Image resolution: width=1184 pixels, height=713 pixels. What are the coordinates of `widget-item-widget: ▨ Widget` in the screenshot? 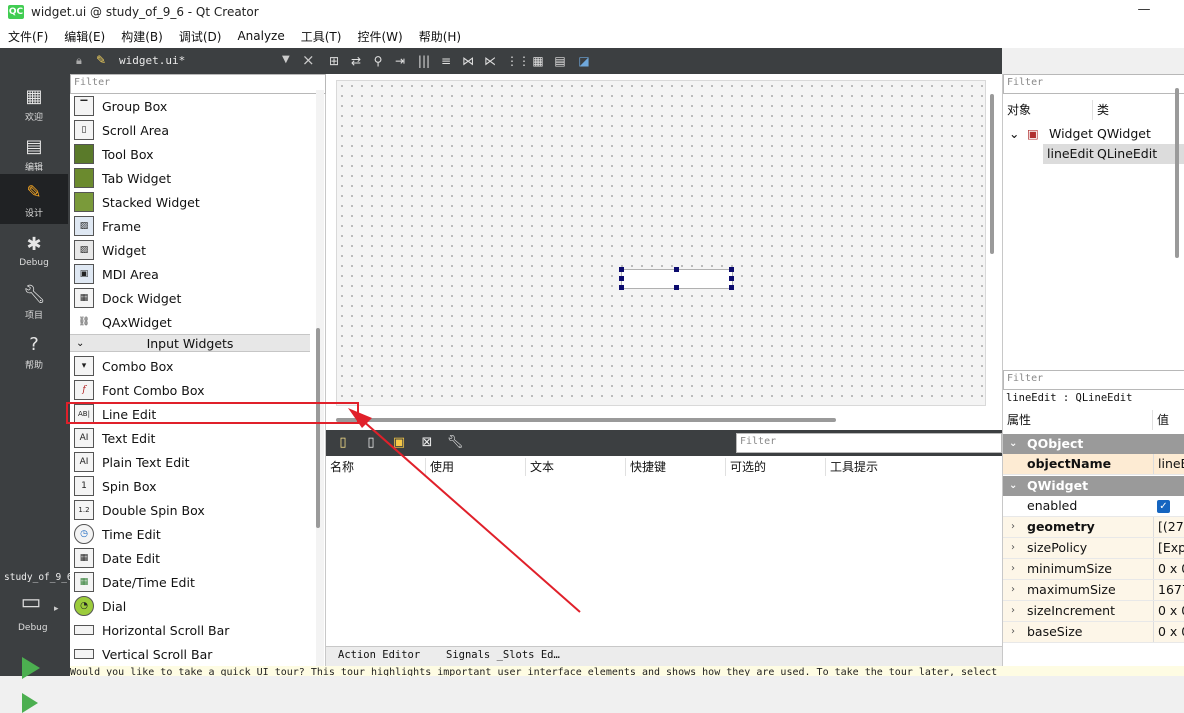 It's located at (190, 250).